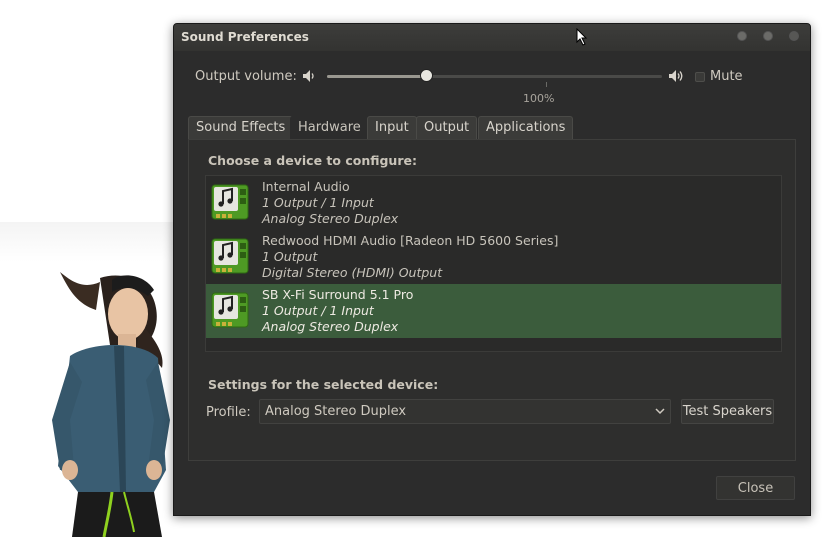  What do you see at coordinates (90, 242) in the screenshot?
I see `desktop-wallpaper-band` at bounding box center [90, 242].